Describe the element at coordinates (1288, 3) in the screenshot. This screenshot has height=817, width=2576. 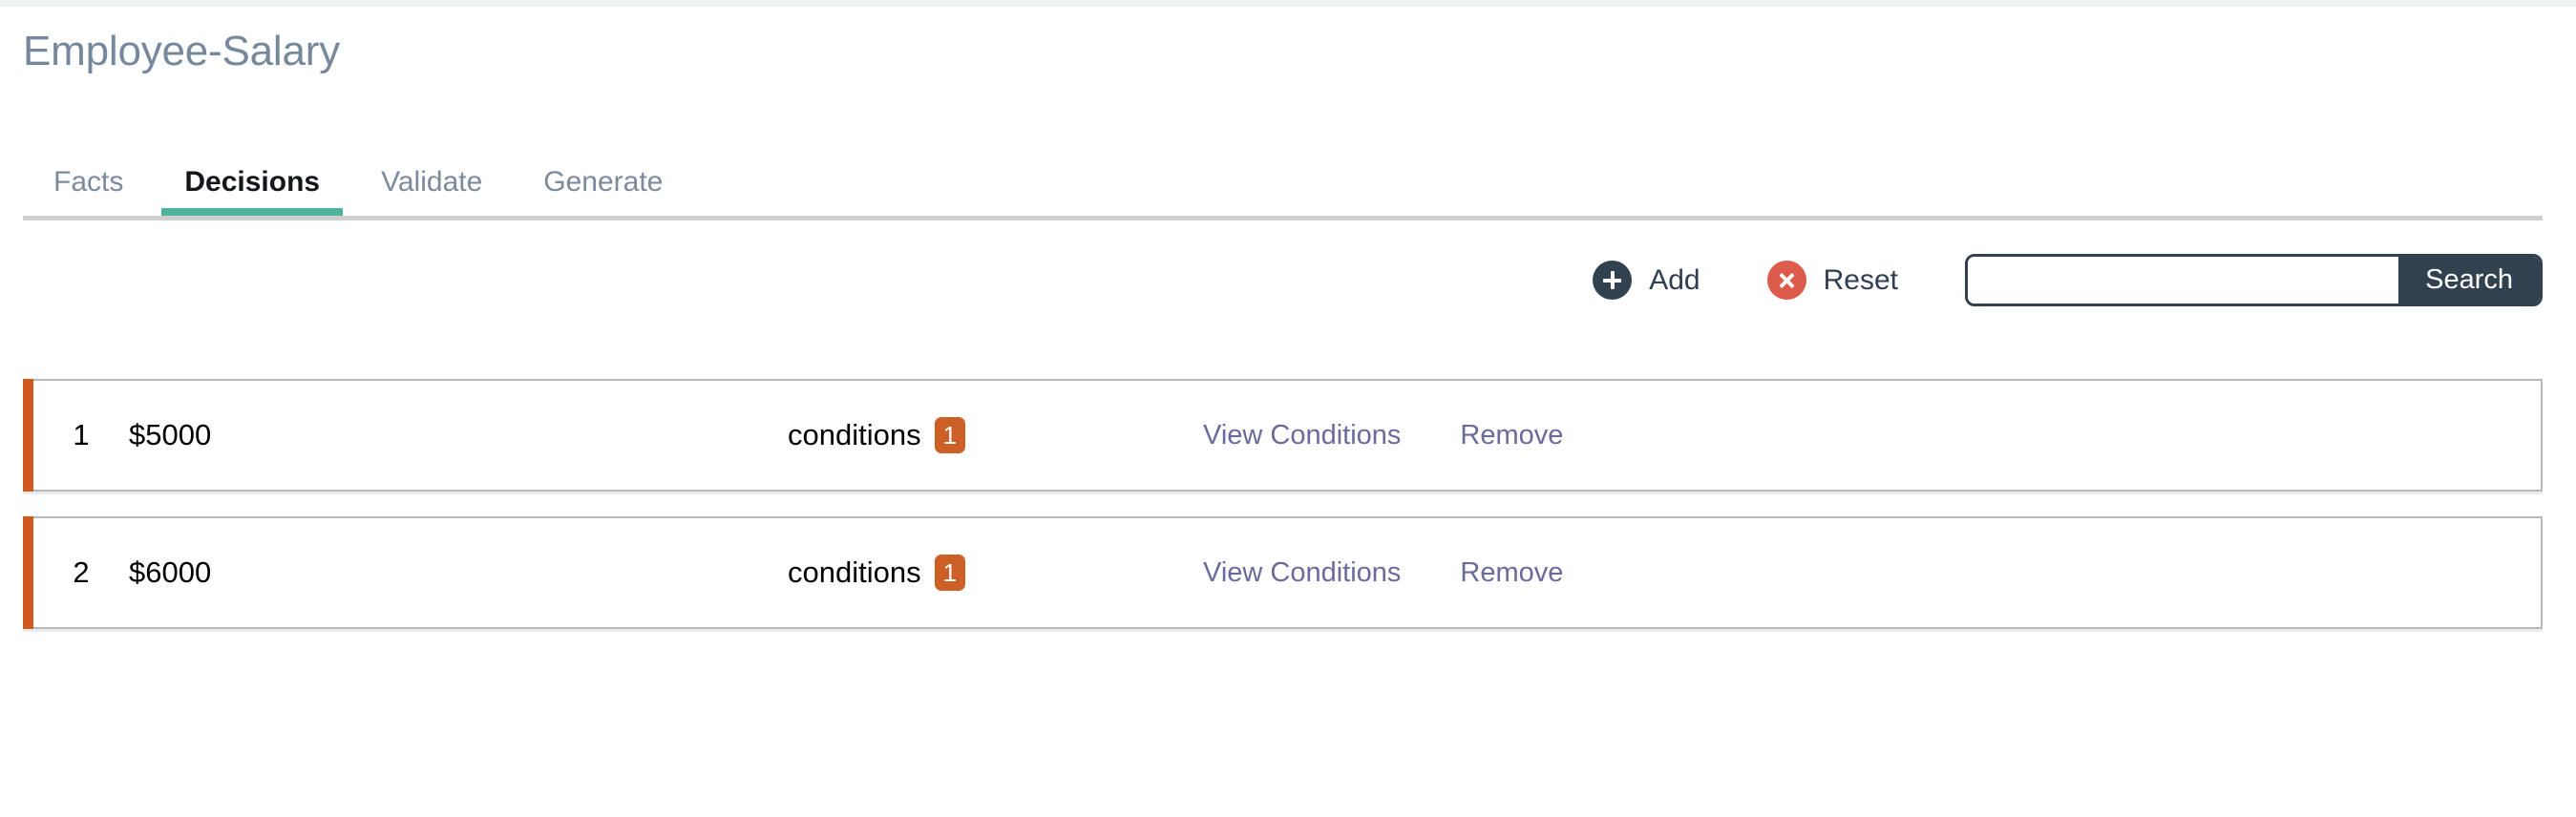
I see `top-edge-strip` at that location.